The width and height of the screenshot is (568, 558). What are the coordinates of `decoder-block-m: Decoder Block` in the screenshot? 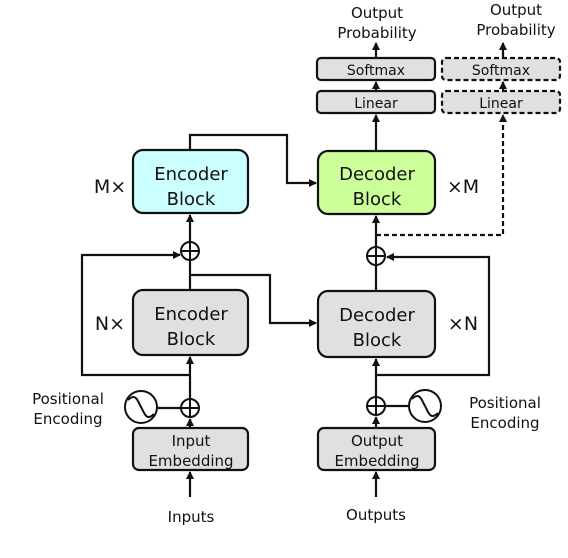 It's located at (376, 182).